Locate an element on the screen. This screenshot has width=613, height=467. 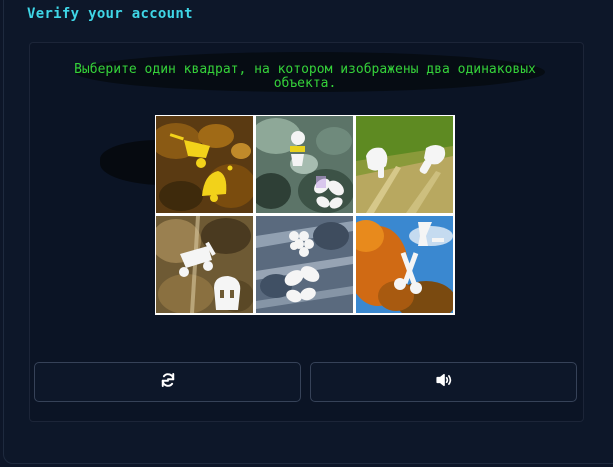
mask-icon is located at coordinates (227, 293).